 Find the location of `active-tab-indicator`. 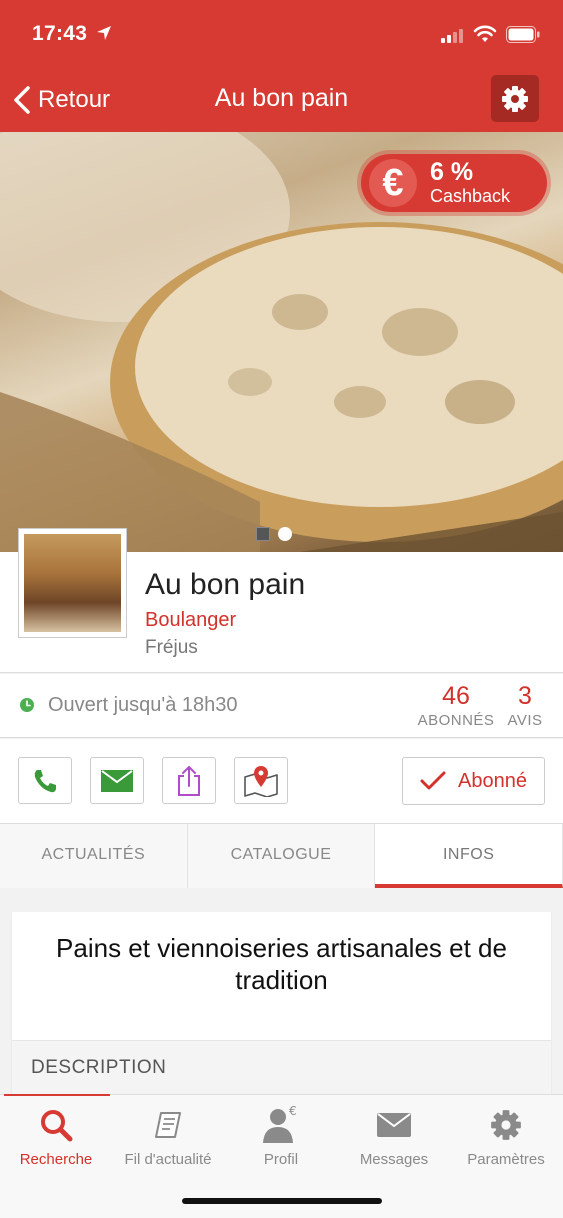

active-tab-indicator is located at coordinates (57, 1095).